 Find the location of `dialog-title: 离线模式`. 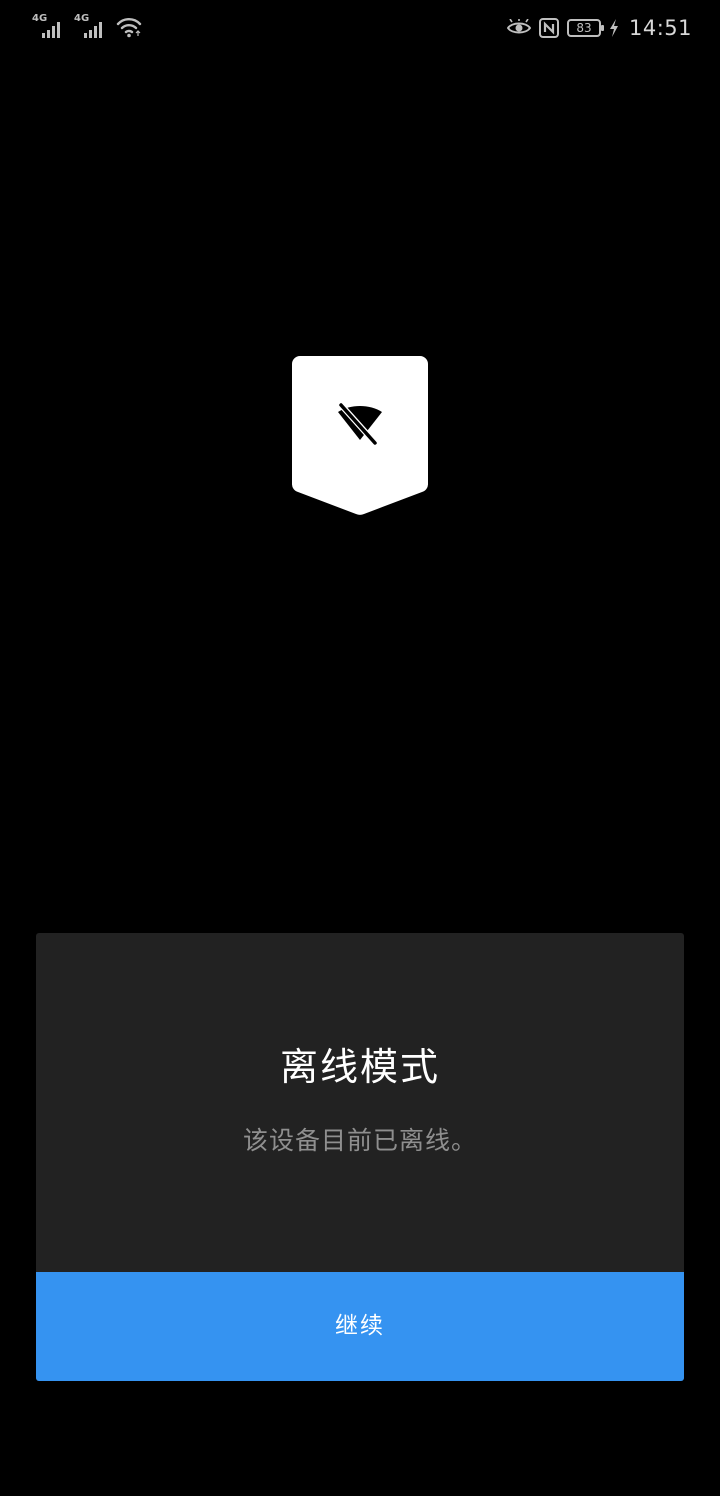

dialog-title: 离线模式 is located at coordinates (359, 1067).